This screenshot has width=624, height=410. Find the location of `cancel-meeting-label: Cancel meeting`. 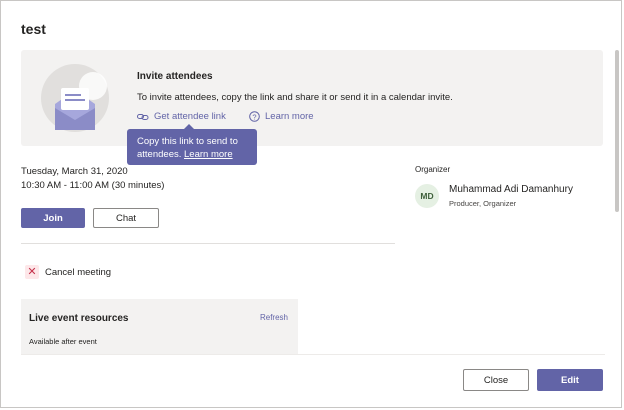

cancel-meeting-label: Cancel meeting is located at coordinates (78, 272).